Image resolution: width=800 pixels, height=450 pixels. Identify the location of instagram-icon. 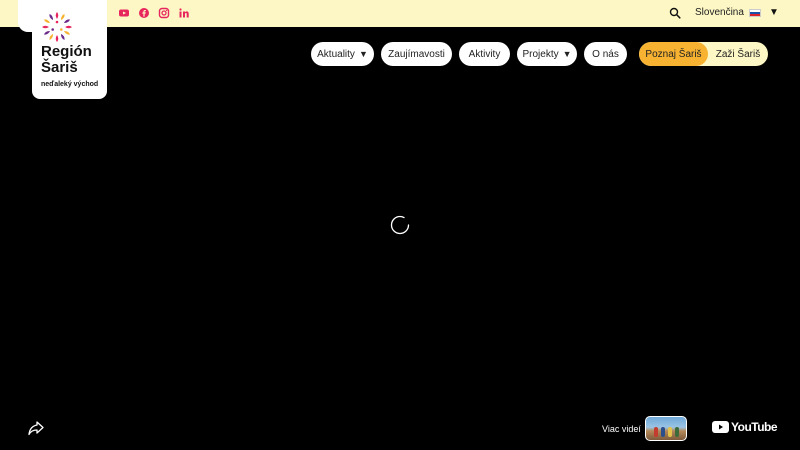
(164, 13).